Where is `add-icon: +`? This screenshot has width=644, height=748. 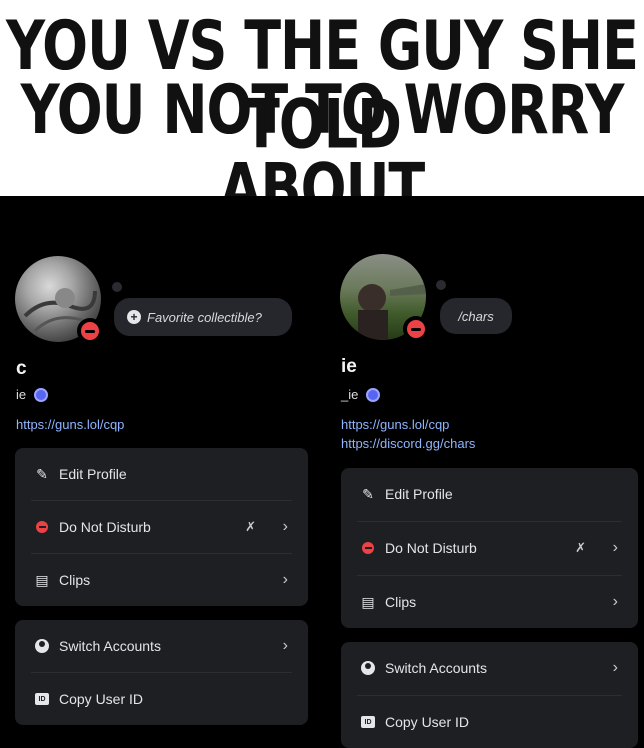
add-icon: + is located at coordinates (134, 317).